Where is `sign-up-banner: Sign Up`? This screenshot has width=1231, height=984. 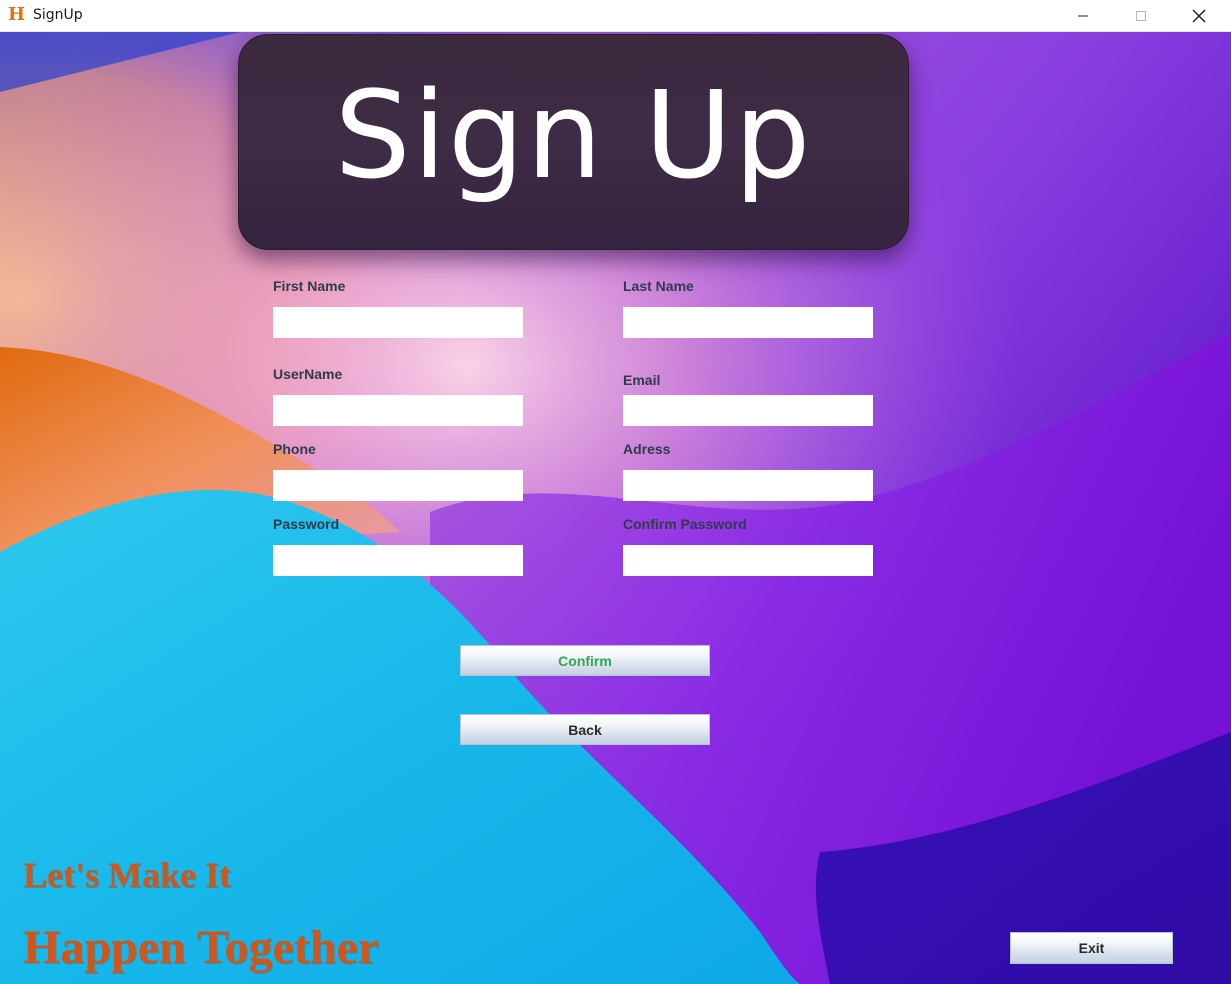 sign-up-banner: Sign Up is located at coordinates (573, 142).